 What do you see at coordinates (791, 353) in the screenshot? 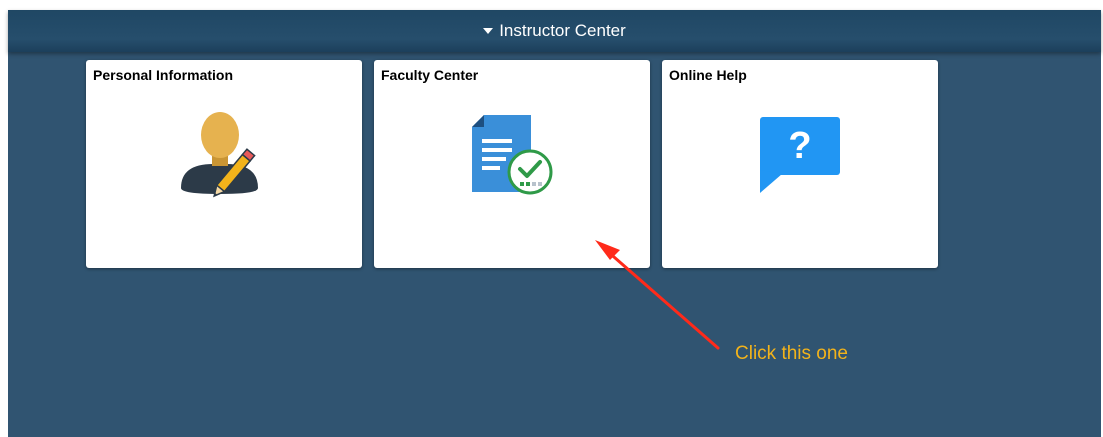
I see `annotation-text: Click this one` at bounding box center [791, 353].